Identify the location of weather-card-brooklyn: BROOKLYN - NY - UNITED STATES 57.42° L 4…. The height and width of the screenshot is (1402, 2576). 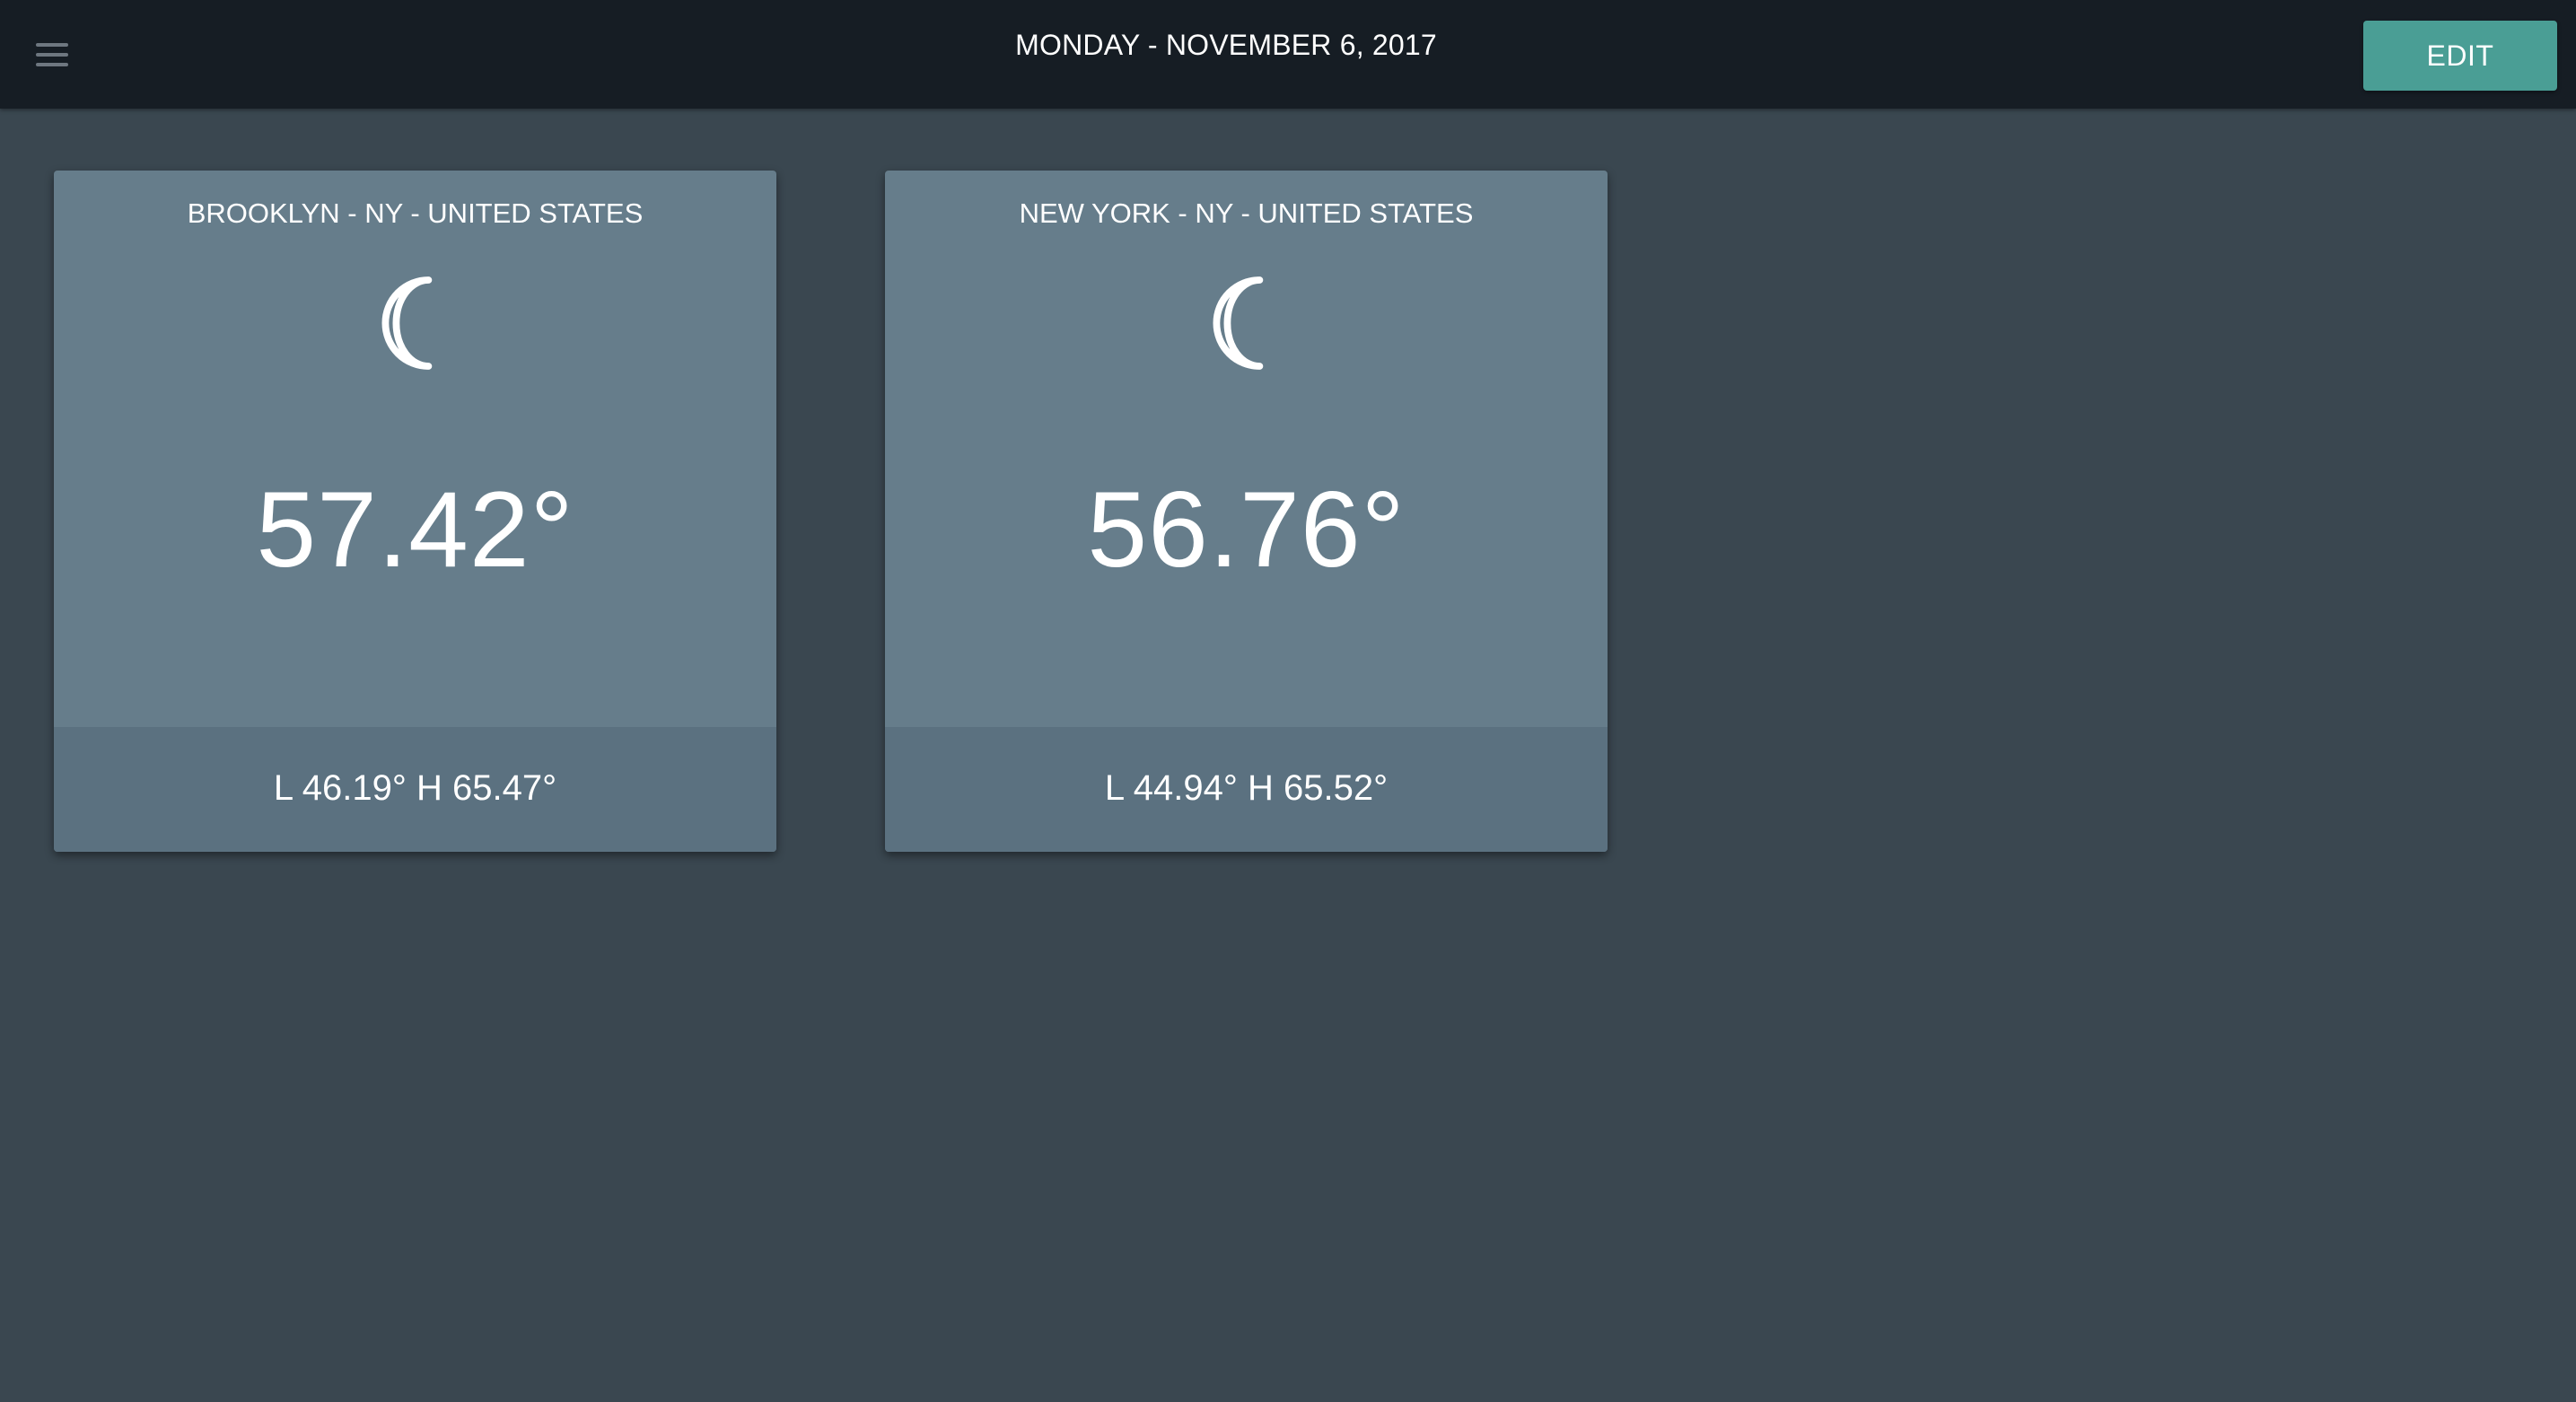
(415, 512).